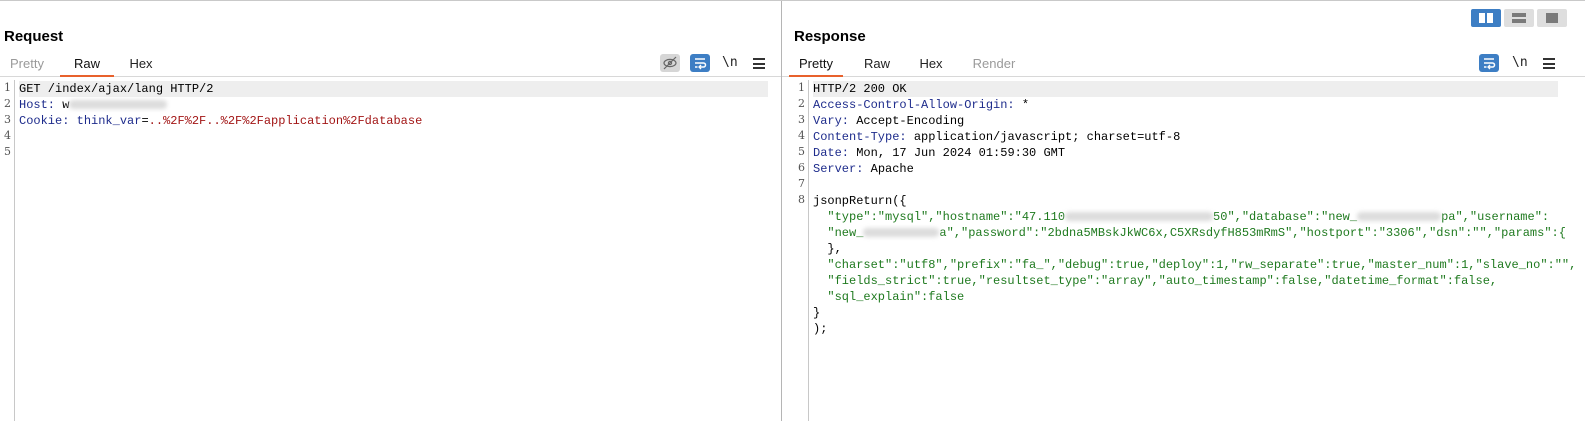  Describe the element at coordinates (34, 36) in the screenshot. I see `request-title: Request` at that location.